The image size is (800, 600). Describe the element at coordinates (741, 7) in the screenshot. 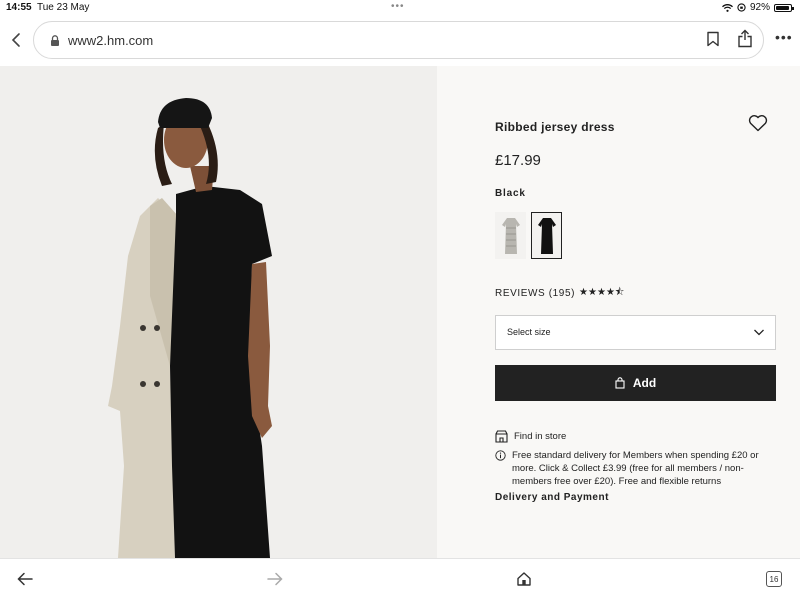

I see `orientation-lock-icon` at that location.